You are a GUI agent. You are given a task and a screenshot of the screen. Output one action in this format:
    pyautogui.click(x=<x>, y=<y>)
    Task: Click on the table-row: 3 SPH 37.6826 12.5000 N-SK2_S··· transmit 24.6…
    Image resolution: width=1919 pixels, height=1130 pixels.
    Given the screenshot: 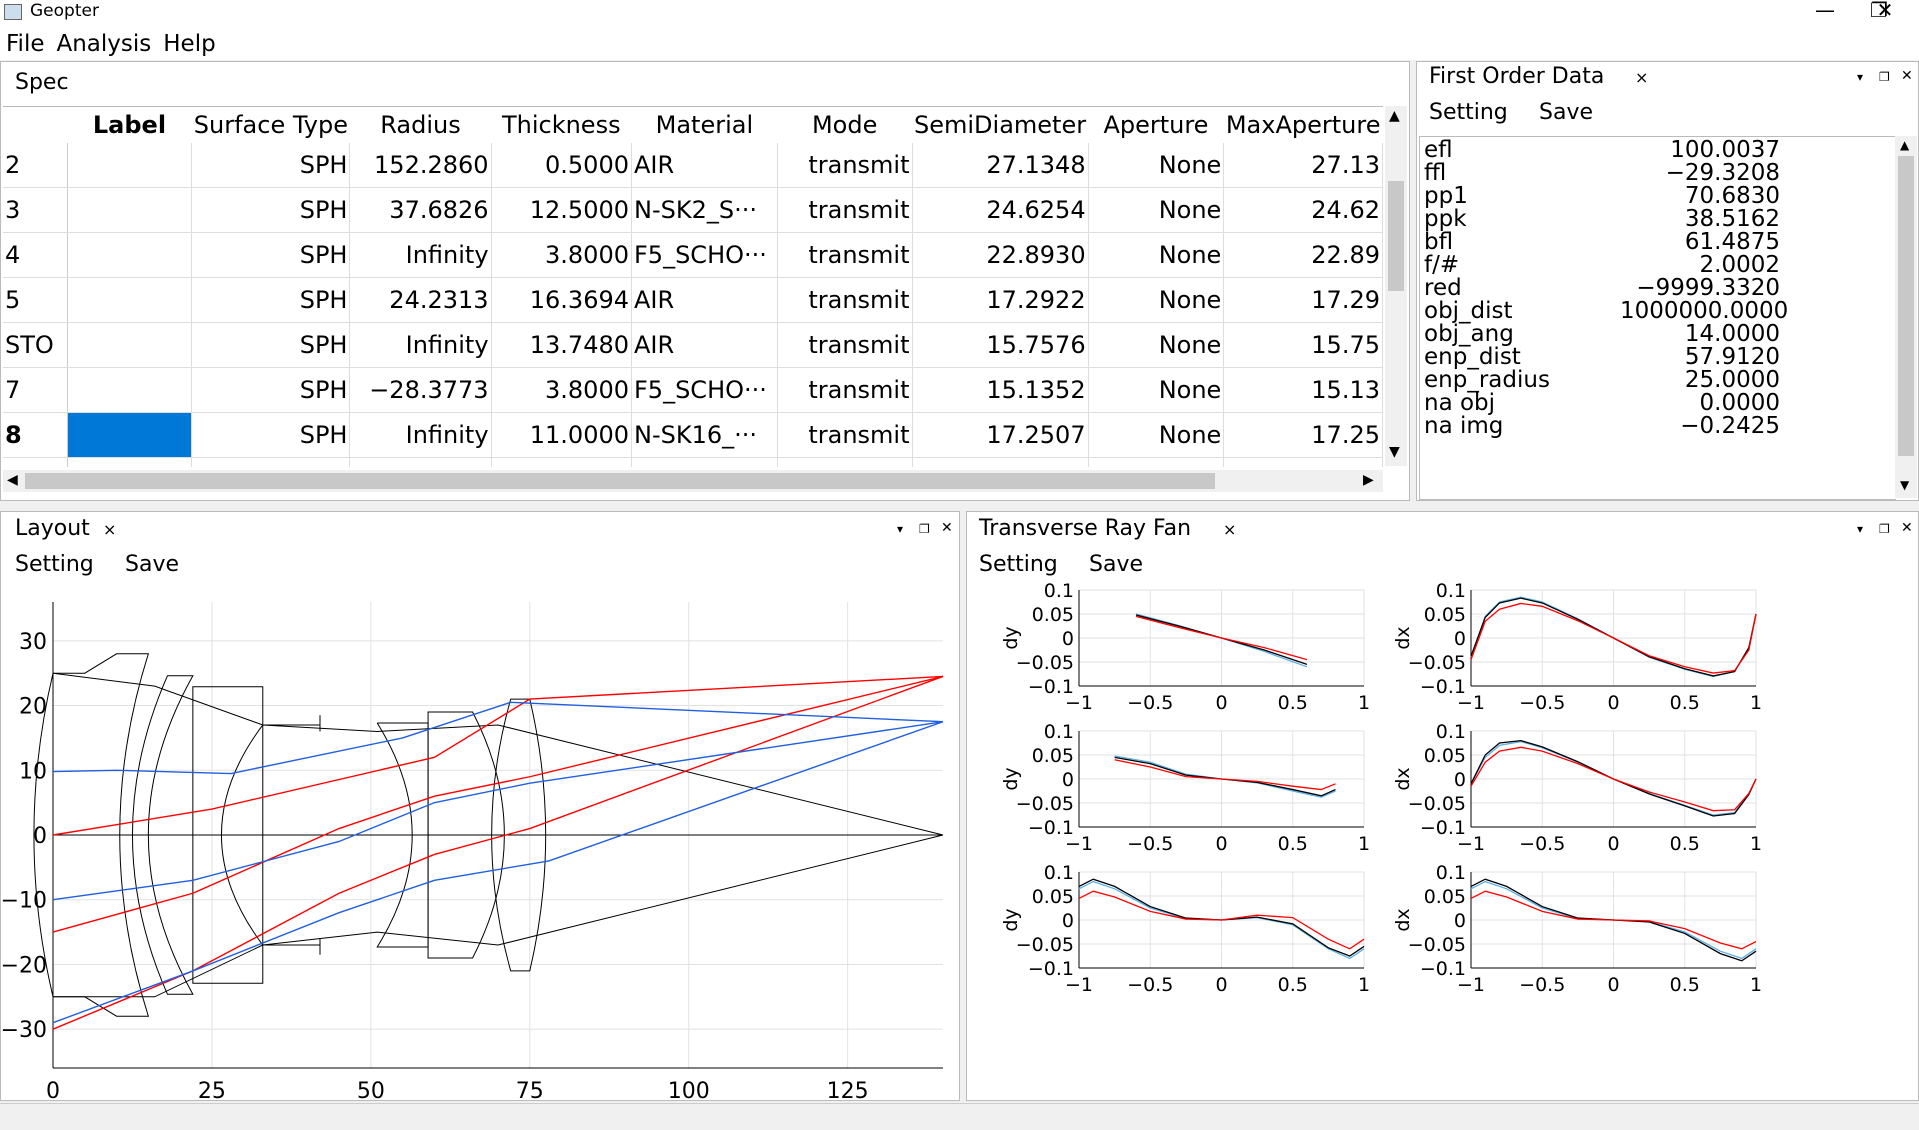 What is the action you would take?
    pyautogui.click(x=693, y=210)
    